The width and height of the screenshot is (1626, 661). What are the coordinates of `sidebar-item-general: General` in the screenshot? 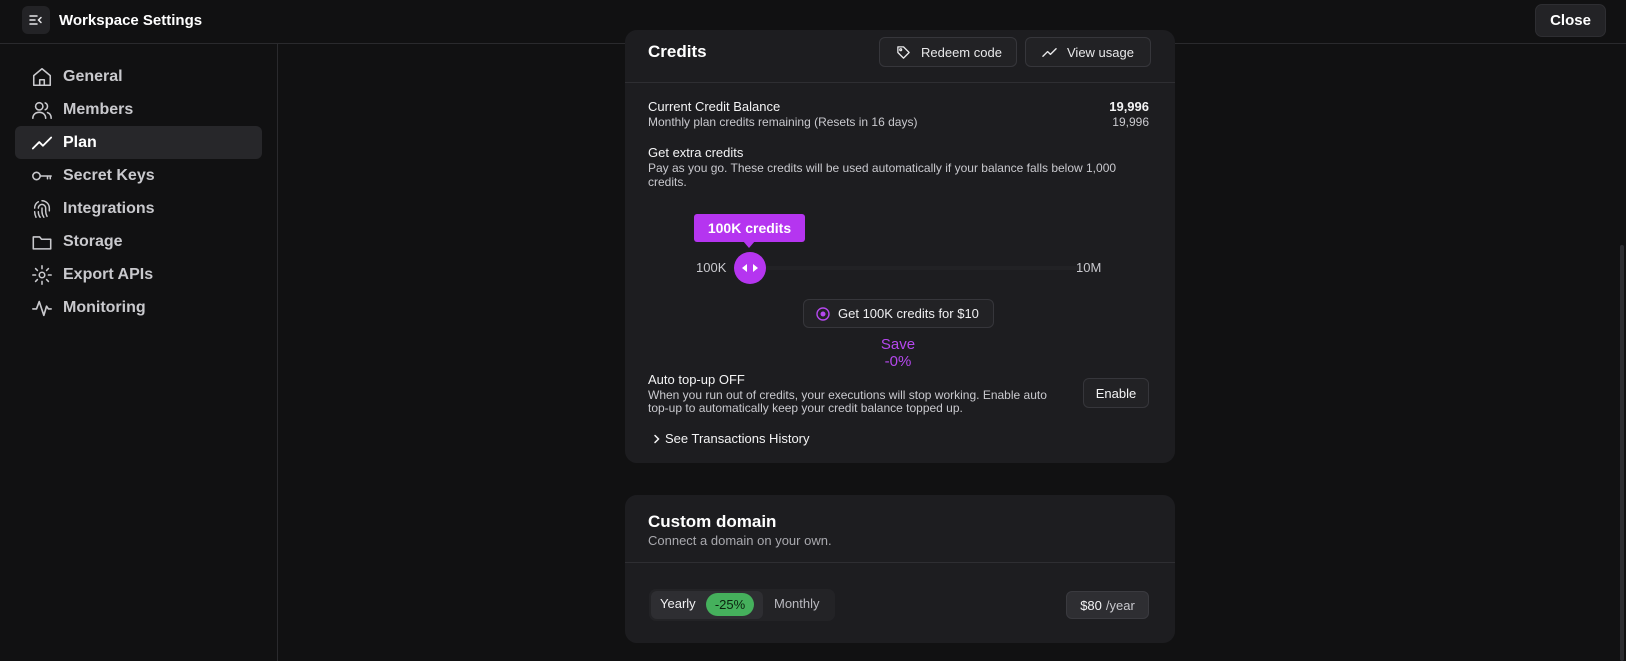 It's located at (138, 76).